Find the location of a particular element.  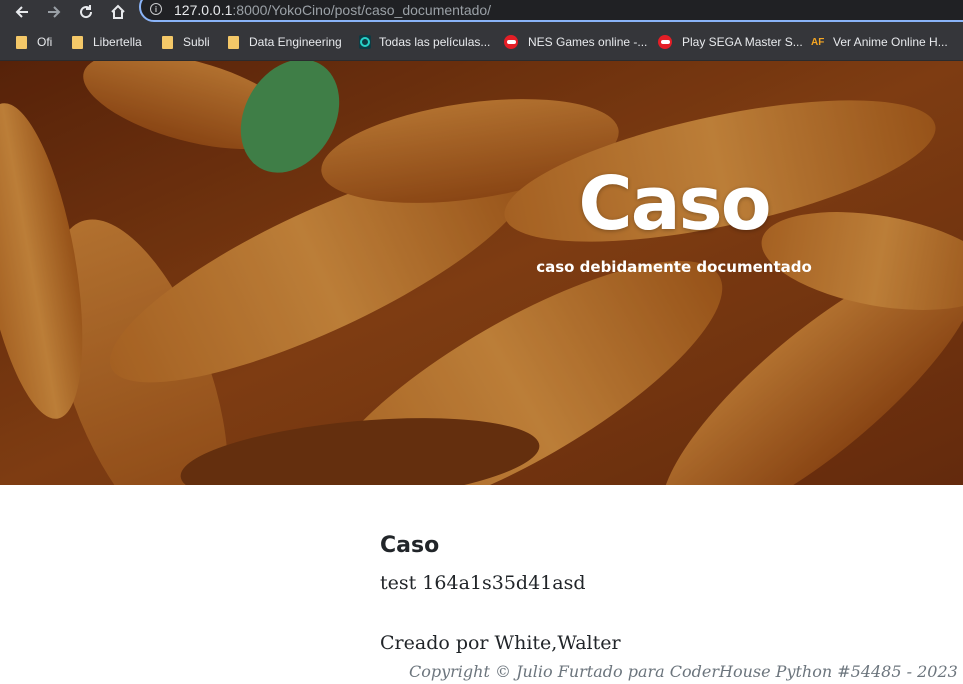

hero-subtitle: caso debidamente documentado is located at coordinates (674, 267).